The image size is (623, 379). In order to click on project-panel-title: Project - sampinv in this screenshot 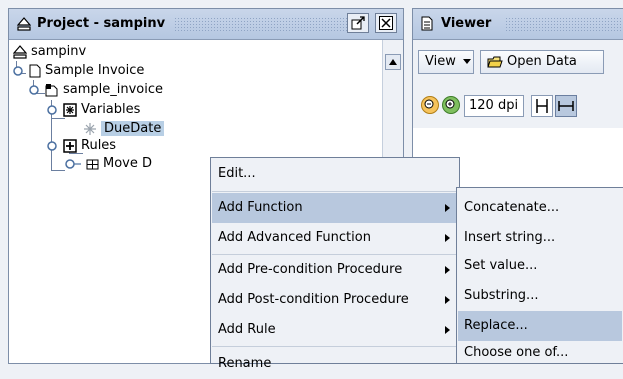, I will do `click(101, 23)`.